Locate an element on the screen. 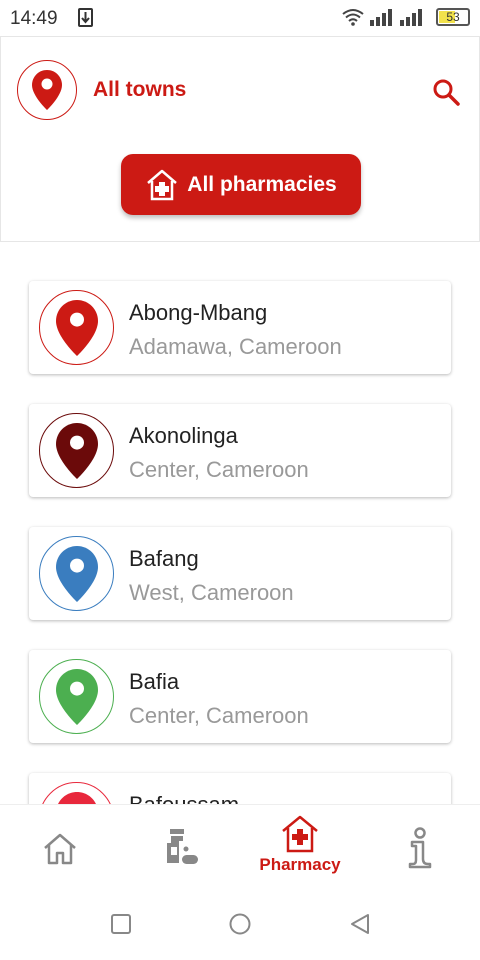 The height and width of the screenshot is (960, 480). battery-level: 53 is located at coordinates (453, 17).